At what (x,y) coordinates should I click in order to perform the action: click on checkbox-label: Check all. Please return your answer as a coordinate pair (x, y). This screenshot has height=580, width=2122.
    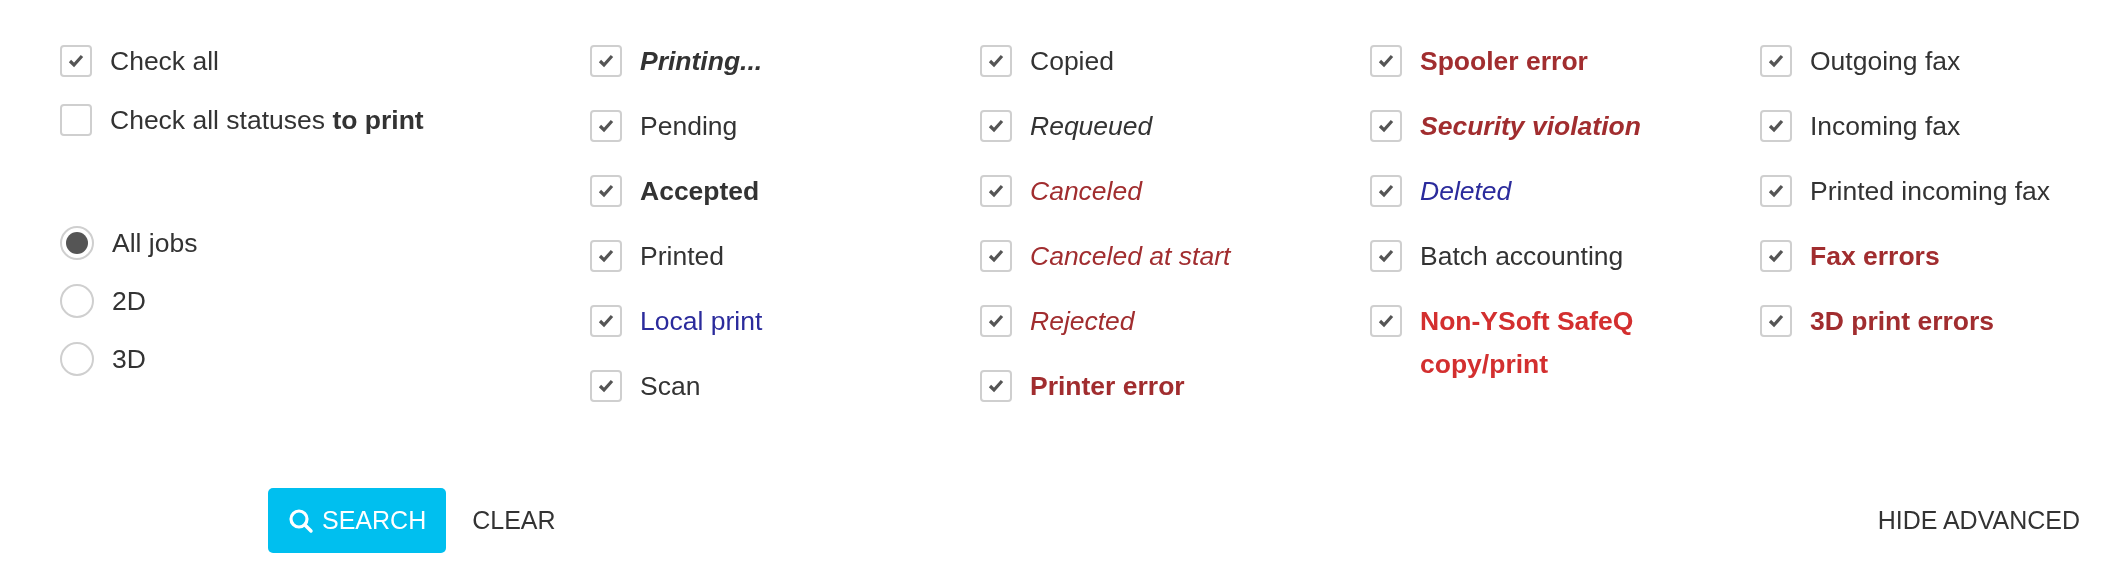
    Looking at the image, I should click on (164, 61).